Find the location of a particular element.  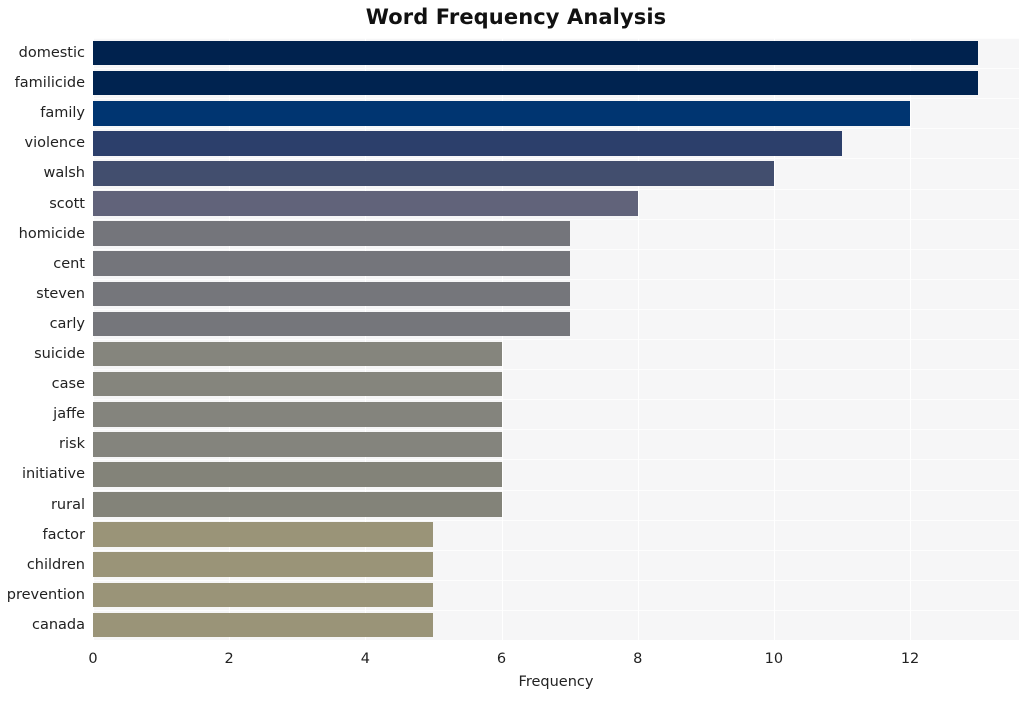

y-axis-tick-label: children is located at coordinates (55, 564).